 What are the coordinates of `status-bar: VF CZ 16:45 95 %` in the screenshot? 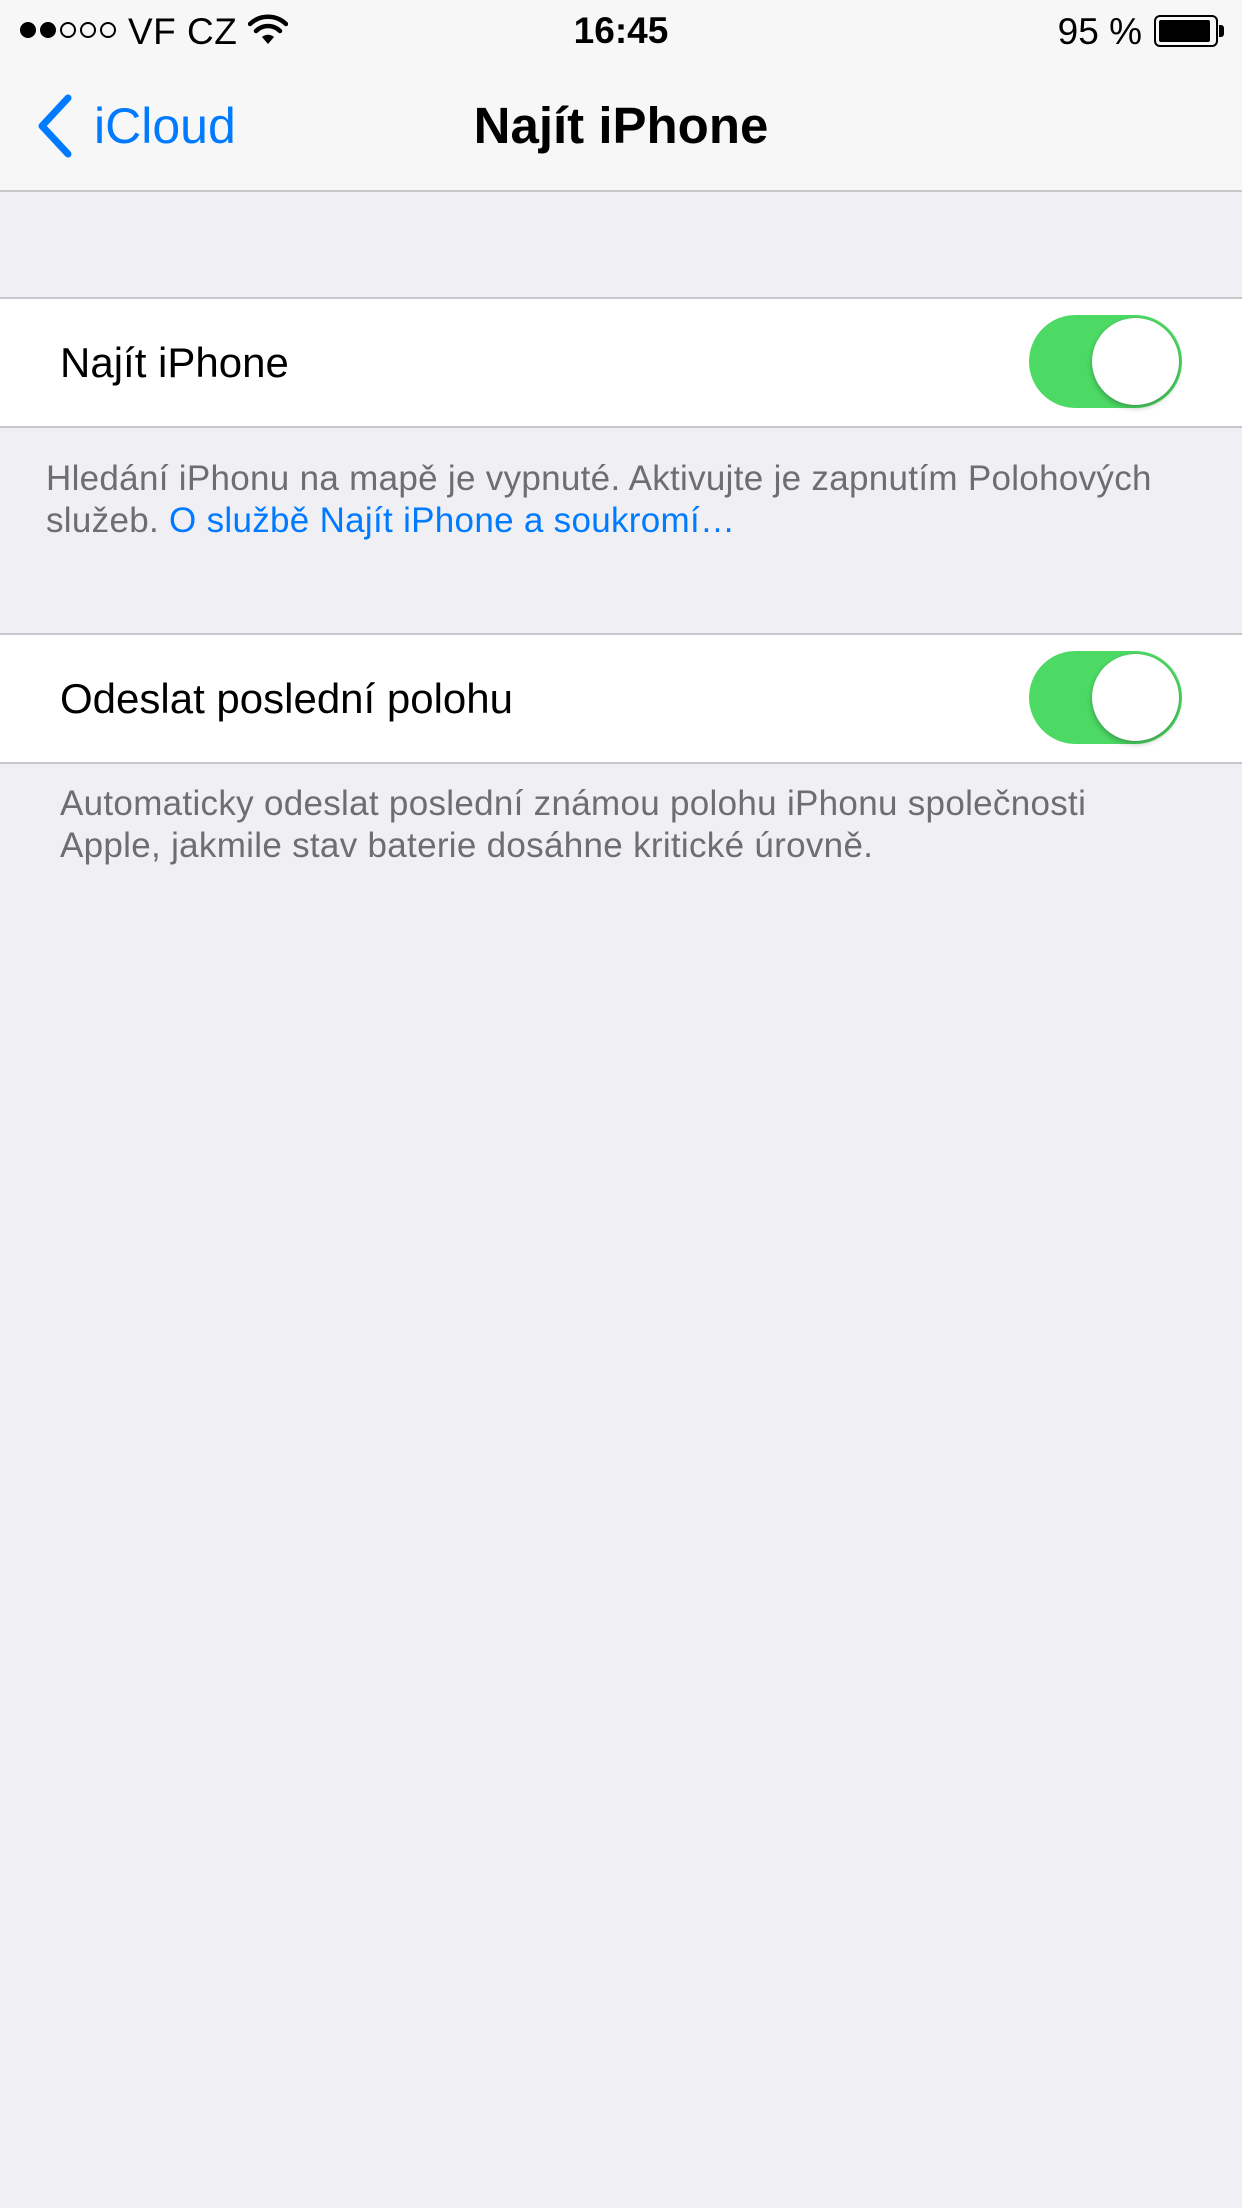 It's located at (621, 31).